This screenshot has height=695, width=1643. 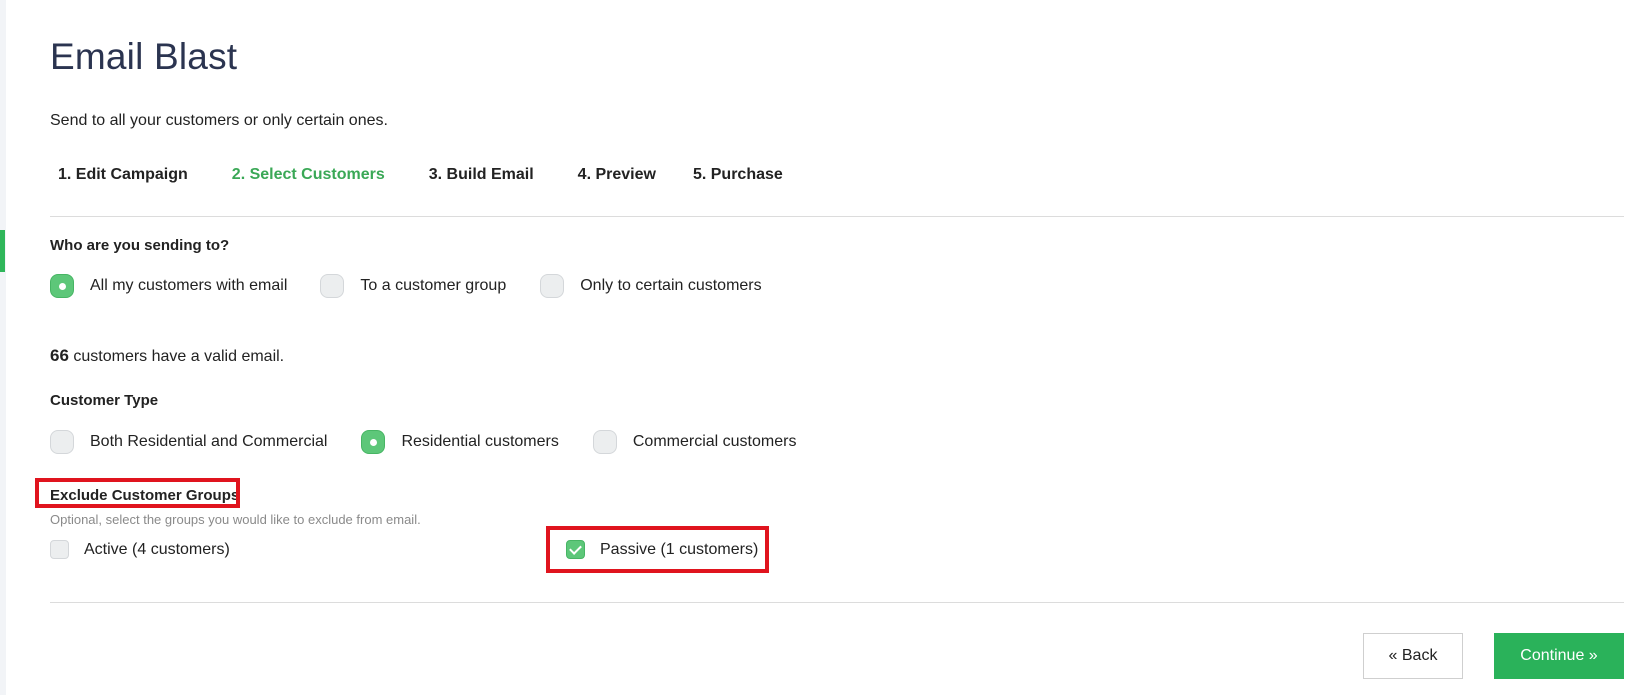 I want to click on valid-email-count: 66 customers have a valid email., so click(x=167, y=356).